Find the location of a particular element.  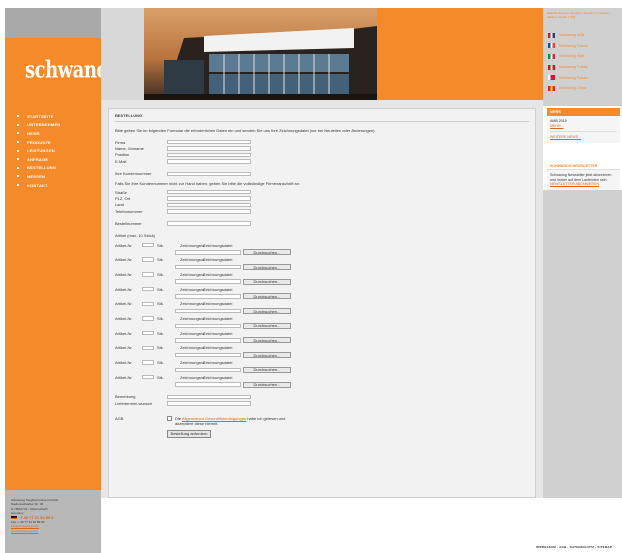

nav-item: ANFRAGE is located at coordinates (53, 159).